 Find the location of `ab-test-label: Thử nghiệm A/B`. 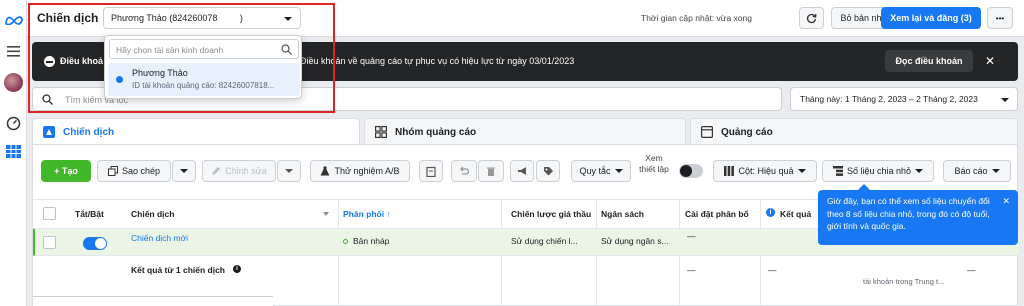

ab-test-label: Thử nghiệm A/B is located at coordinates (367, 171).